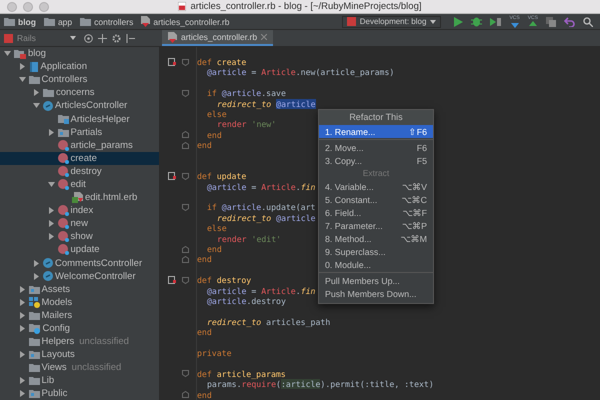 This screenshot has width=600, height=400. What do you see at coordinates (79, 132) in the screenshot?
I see `tree-item: Partials` at bounding box center [79, 132].